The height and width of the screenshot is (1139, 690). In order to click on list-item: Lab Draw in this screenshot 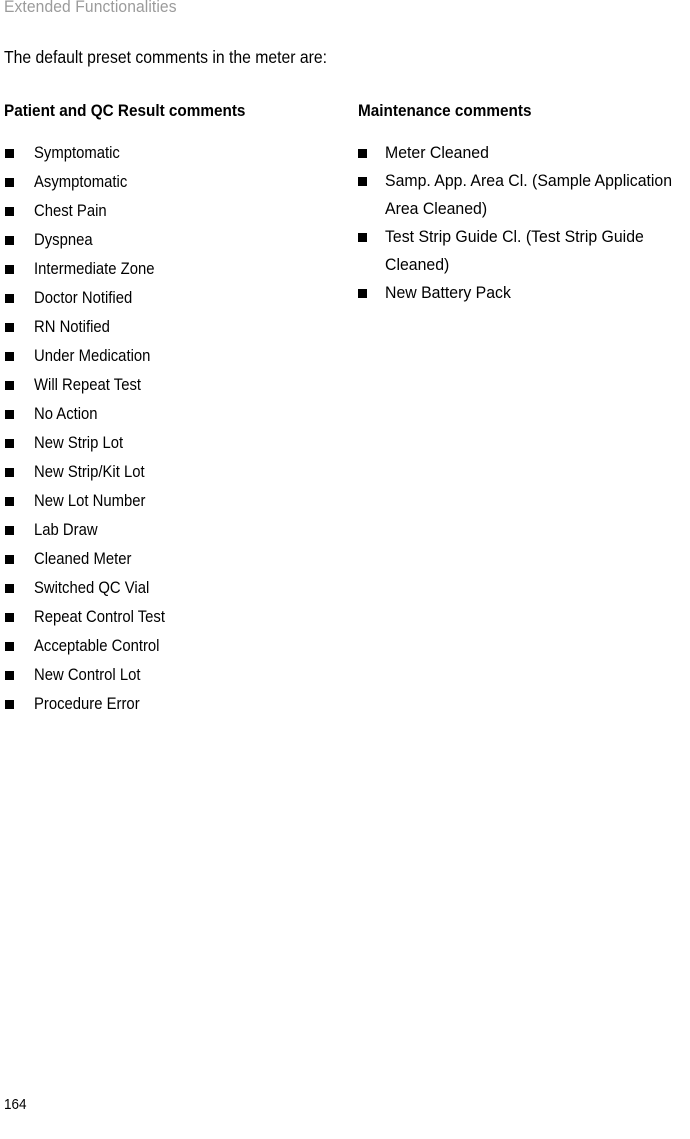, I will do `click(174, 530)`.